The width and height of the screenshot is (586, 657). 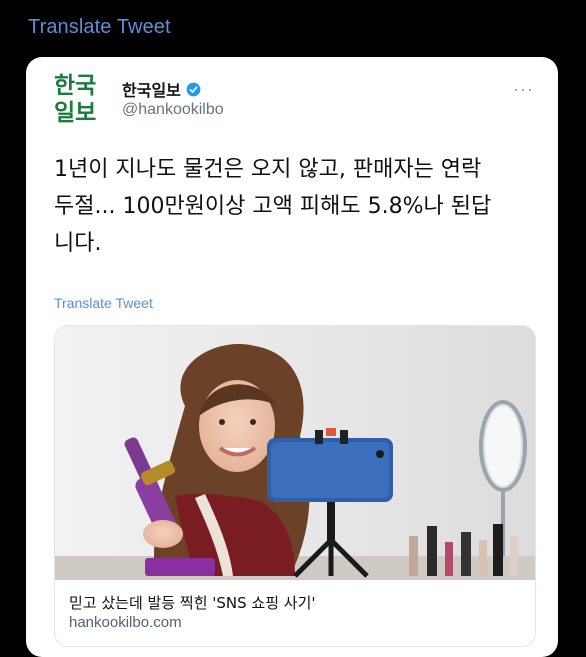 What do you see at coordinates (78, 243) in the screenshot?
I see `tweet-text-line: 니다.` at bounding box center [78, 243].